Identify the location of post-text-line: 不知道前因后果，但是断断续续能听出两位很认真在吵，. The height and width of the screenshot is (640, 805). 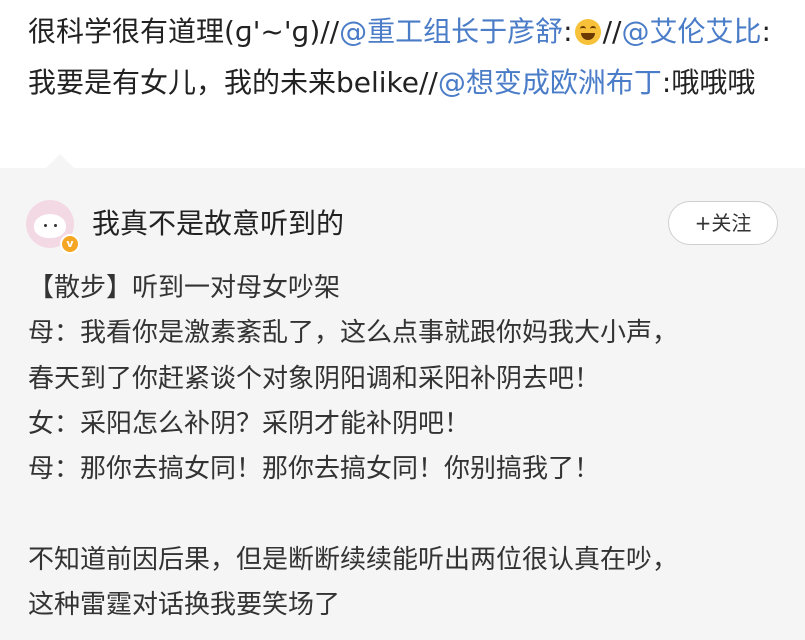
(353, 559).